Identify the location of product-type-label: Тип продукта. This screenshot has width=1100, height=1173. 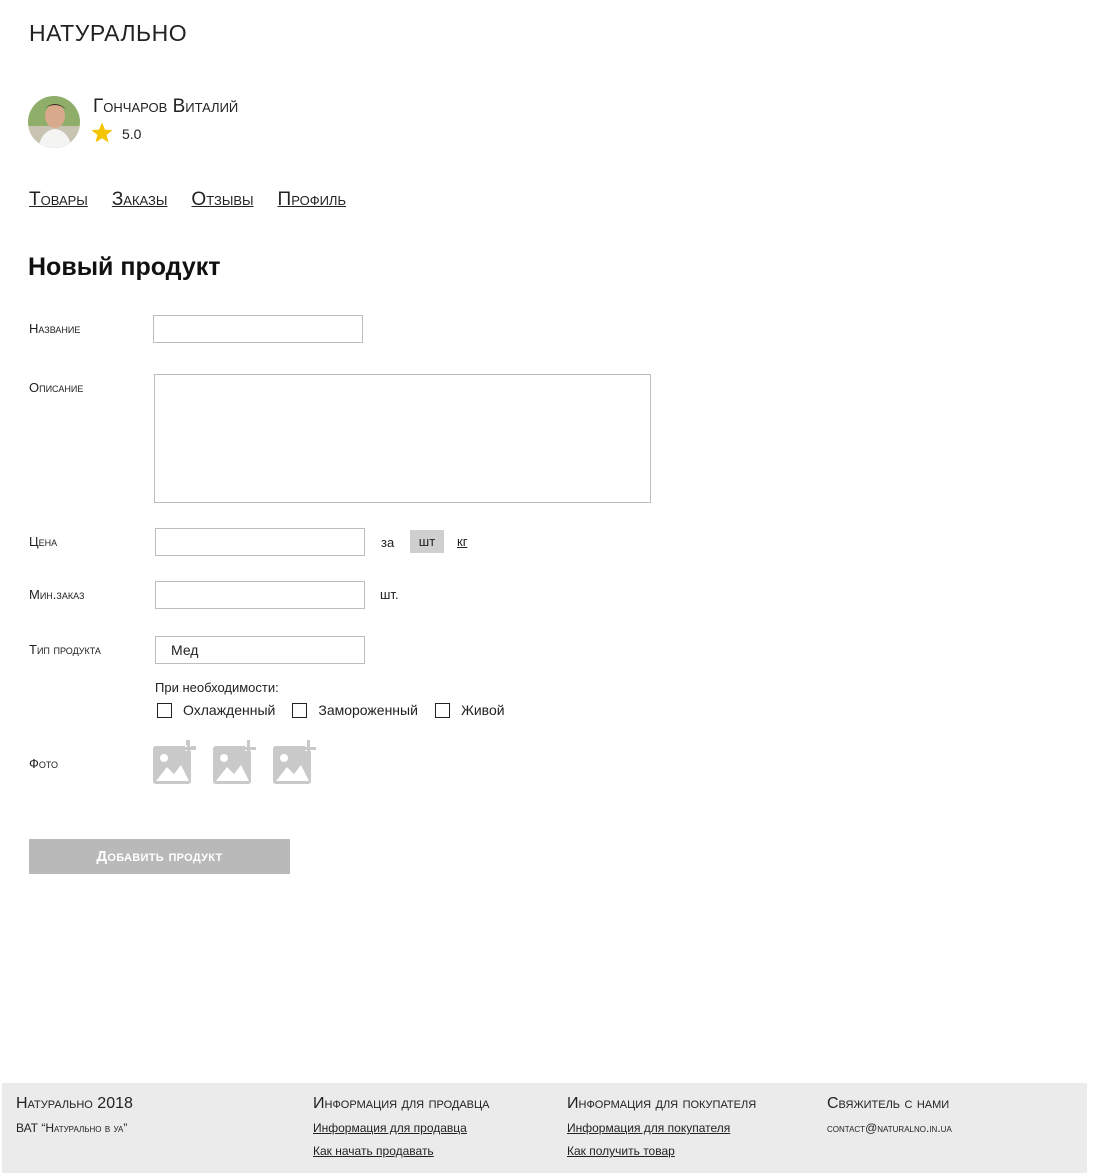
(65, 649).